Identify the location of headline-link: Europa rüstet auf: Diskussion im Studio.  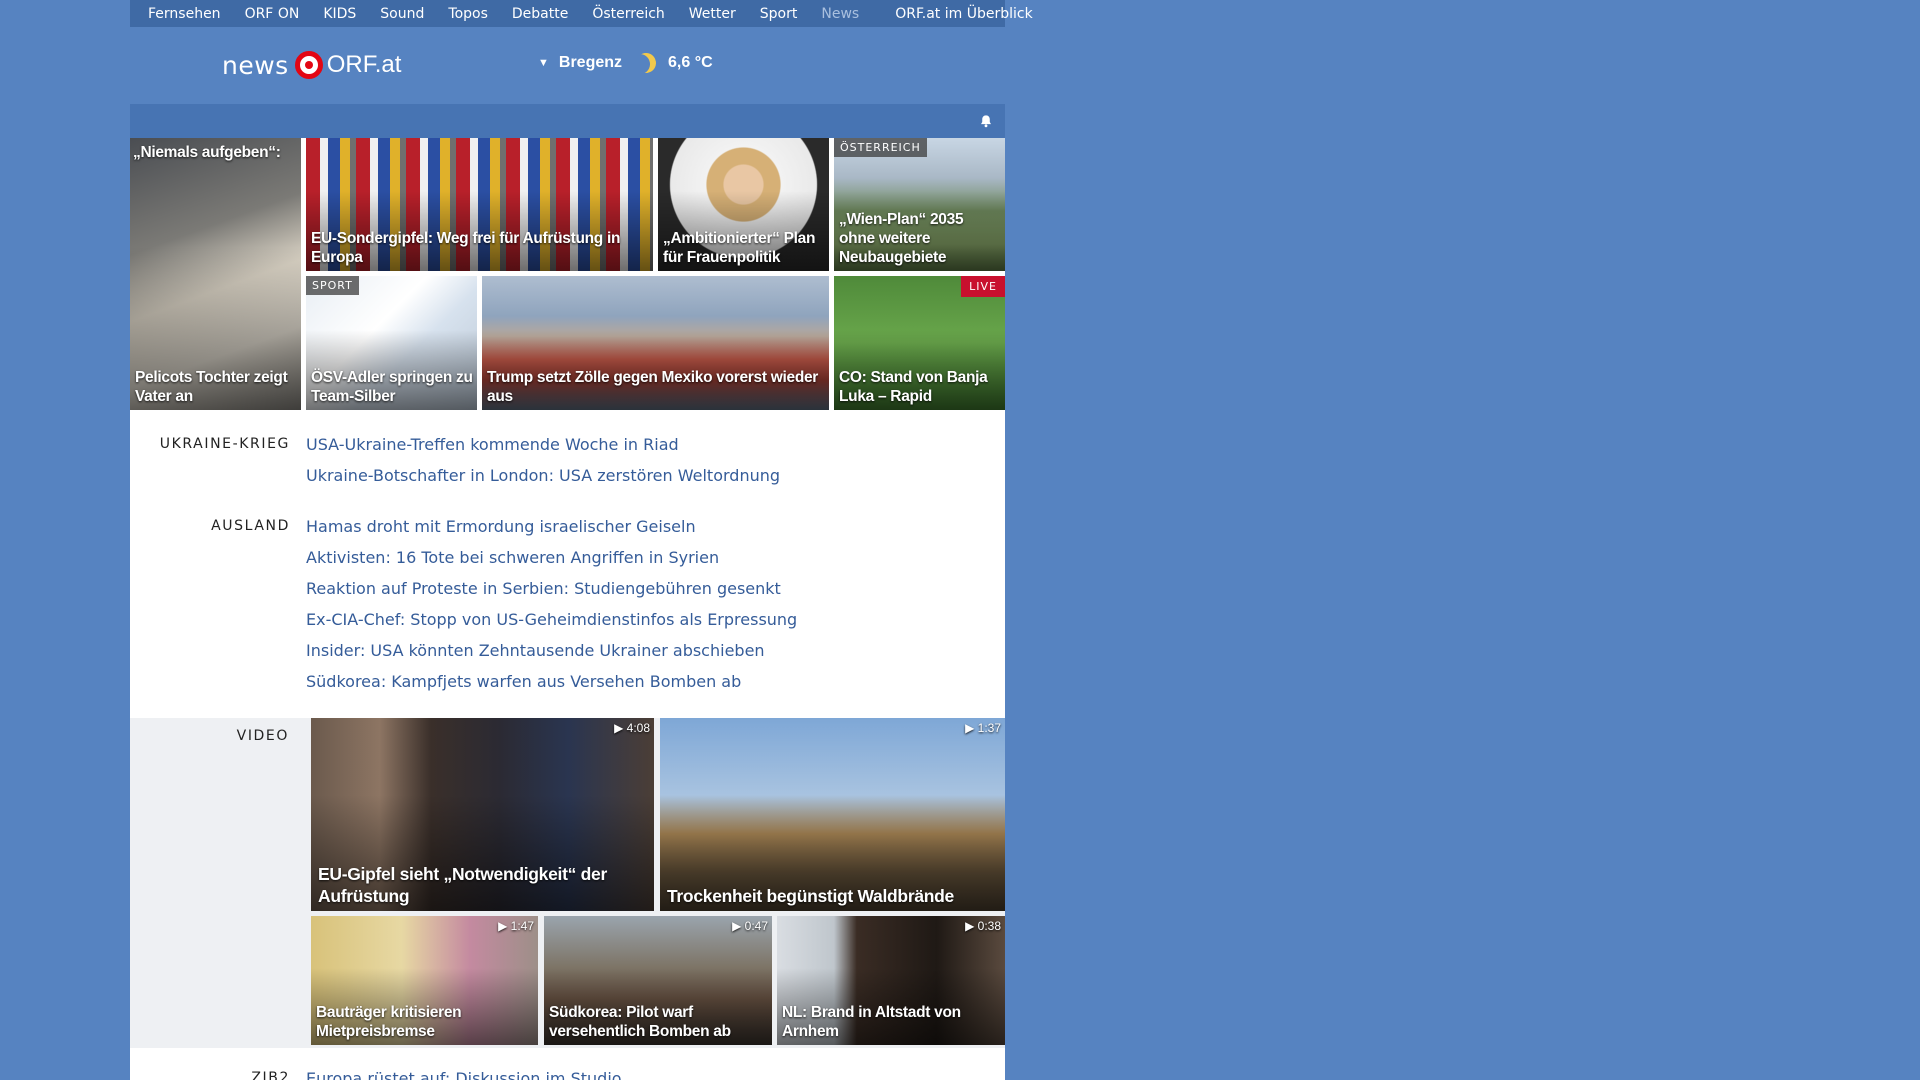
(464, 1074).